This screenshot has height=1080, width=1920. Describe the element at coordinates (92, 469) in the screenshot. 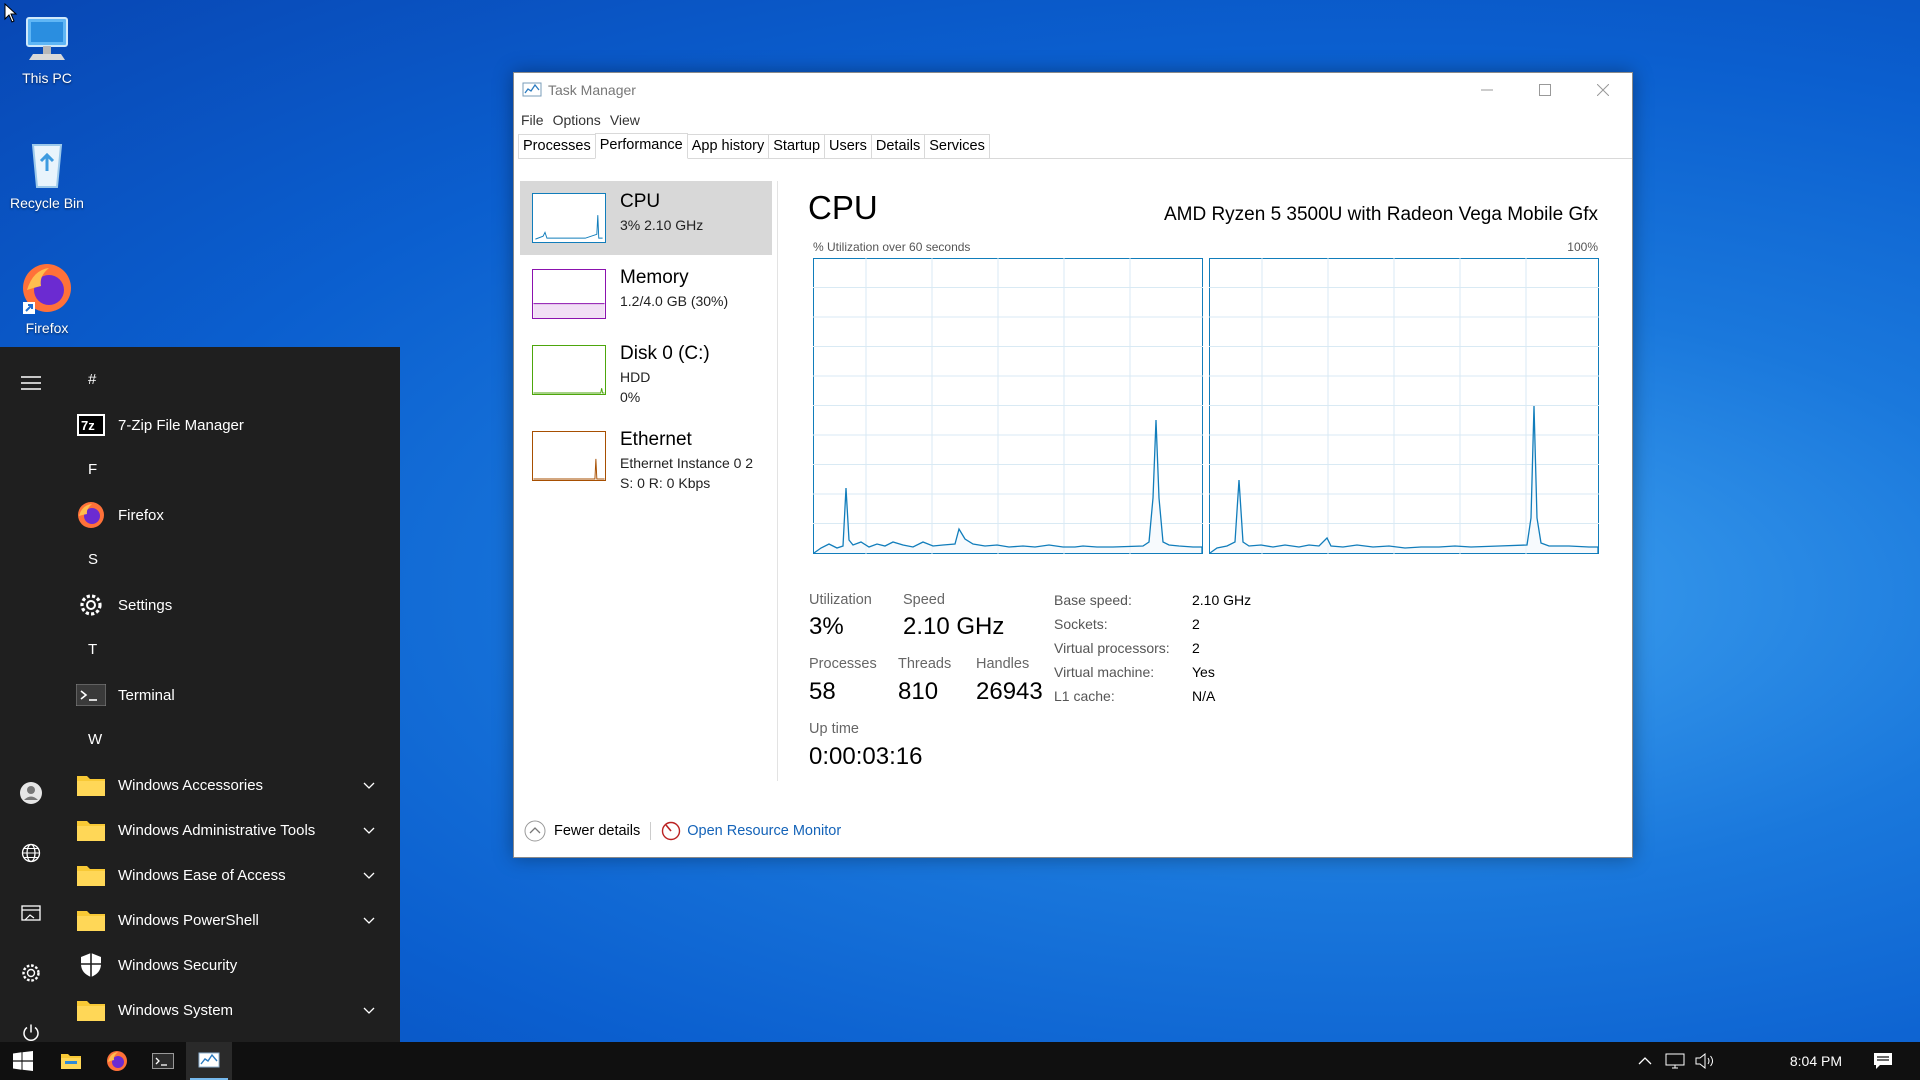

I see `letter-header: F` at that location.